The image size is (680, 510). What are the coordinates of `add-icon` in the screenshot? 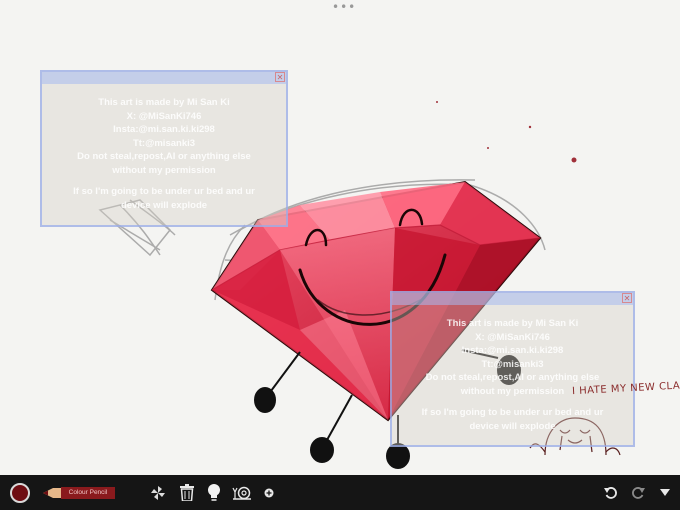 It's located at (269, 492).